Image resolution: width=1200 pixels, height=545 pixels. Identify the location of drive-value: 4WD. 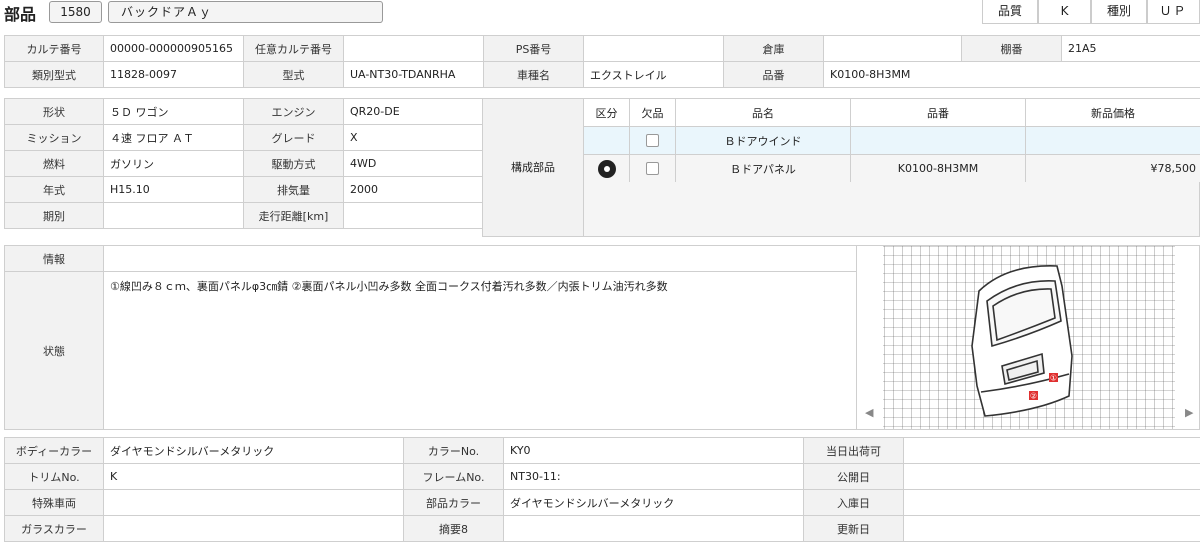
(413, 163).